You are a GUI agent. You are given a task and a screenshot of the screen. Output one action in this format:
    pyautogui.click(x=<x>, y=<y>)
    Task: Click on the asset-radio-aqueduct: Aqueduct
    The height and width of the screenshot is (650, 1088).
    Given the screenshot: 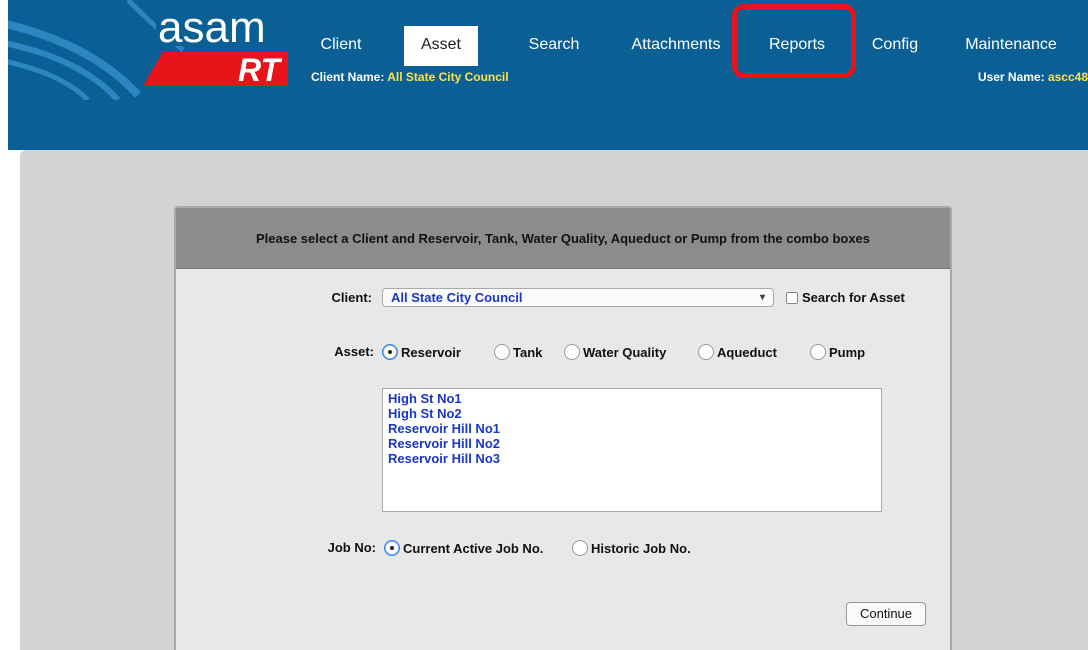 What is the action you would take?
    pyautogui.click(x=737, y=352)
    